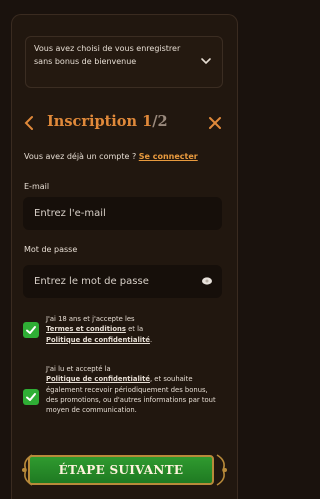 This screenshot has width=320, height=499. I want to click on terms-text-3: ., so click(151, 339).